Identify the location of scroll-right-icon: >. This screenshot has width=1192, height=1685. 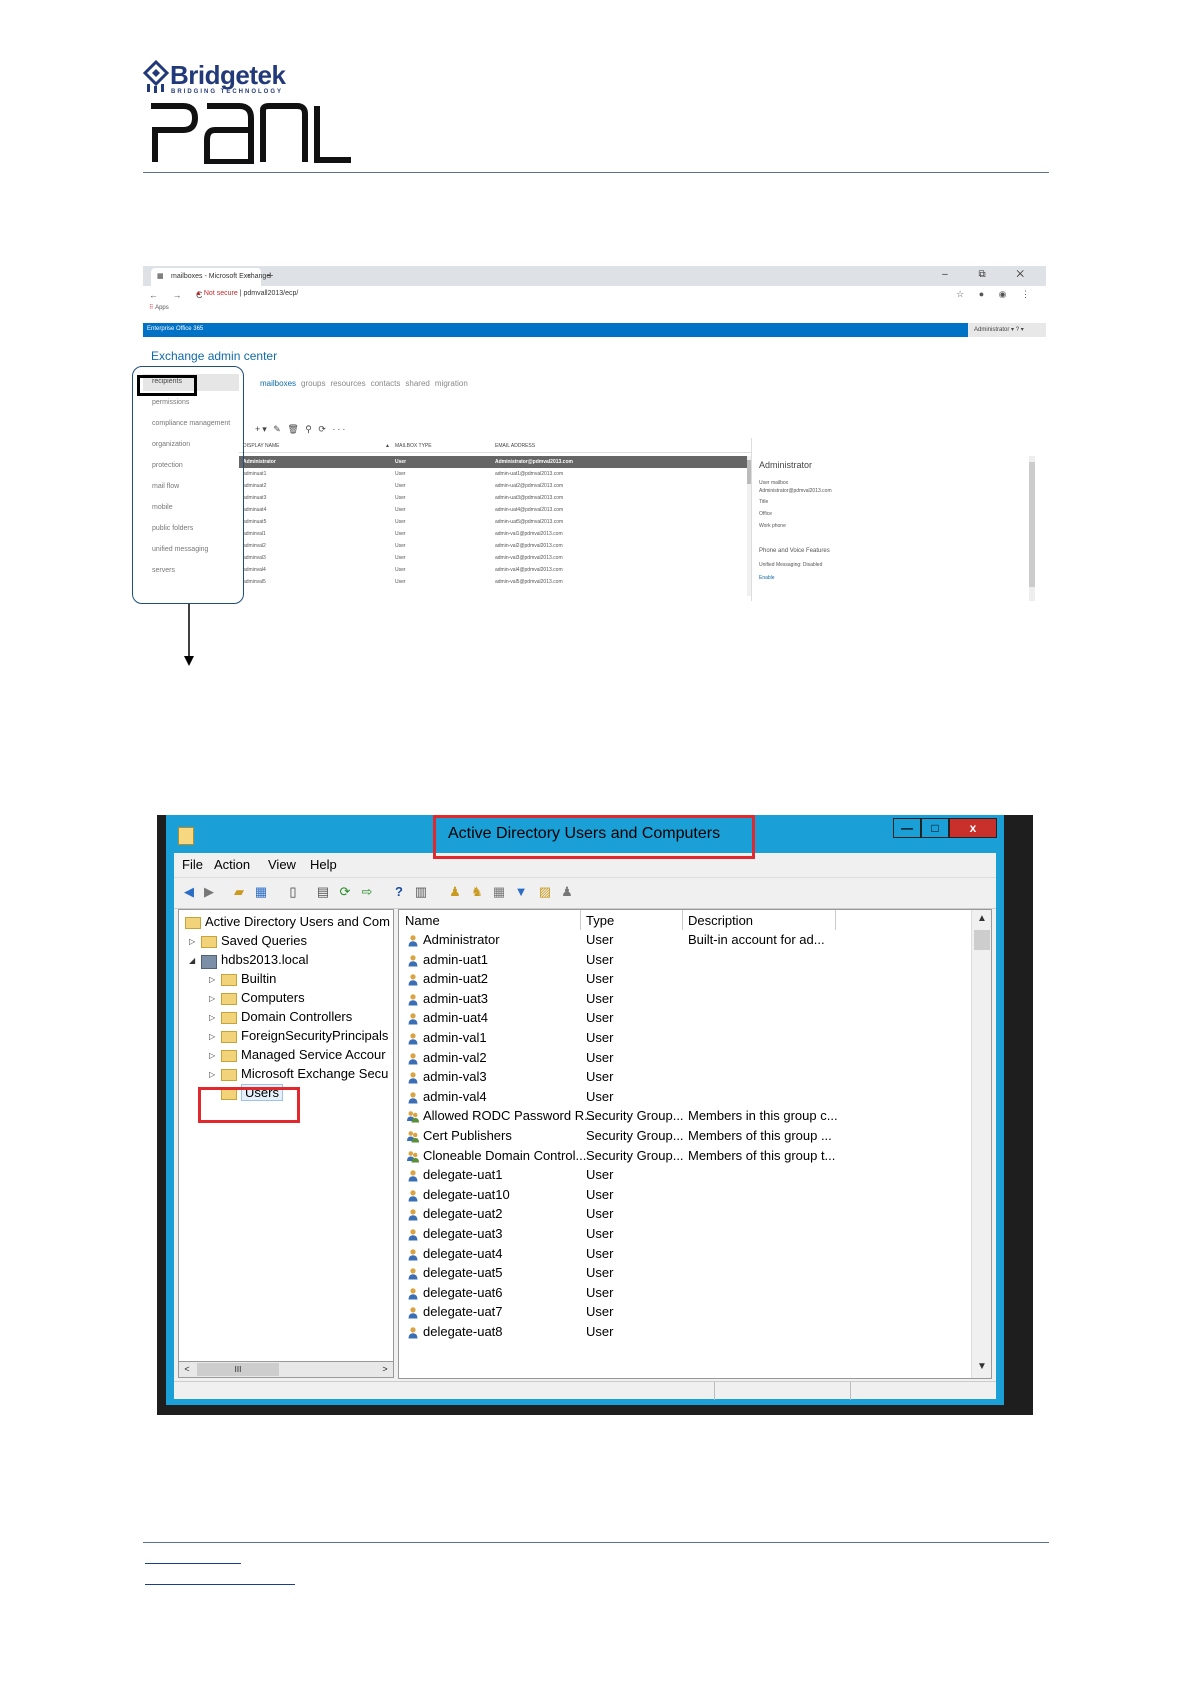
(385, 1369).